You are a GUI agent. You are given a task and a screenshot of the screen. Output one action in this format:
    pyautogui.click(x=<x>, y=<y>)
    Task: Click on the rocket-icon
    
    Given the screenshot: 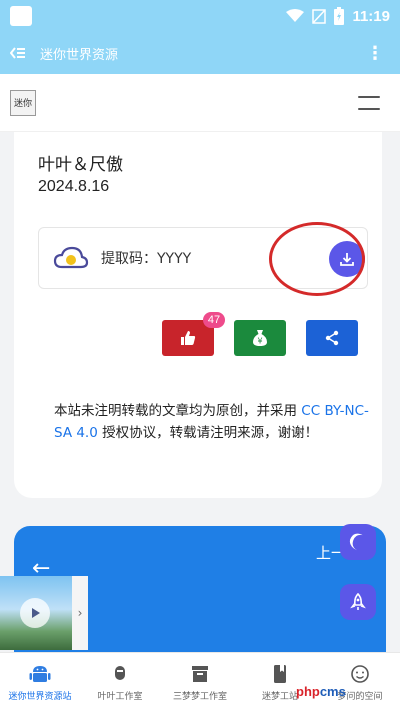 What is the action you would take?
    pyautogui.click(x=358, y=601)
    